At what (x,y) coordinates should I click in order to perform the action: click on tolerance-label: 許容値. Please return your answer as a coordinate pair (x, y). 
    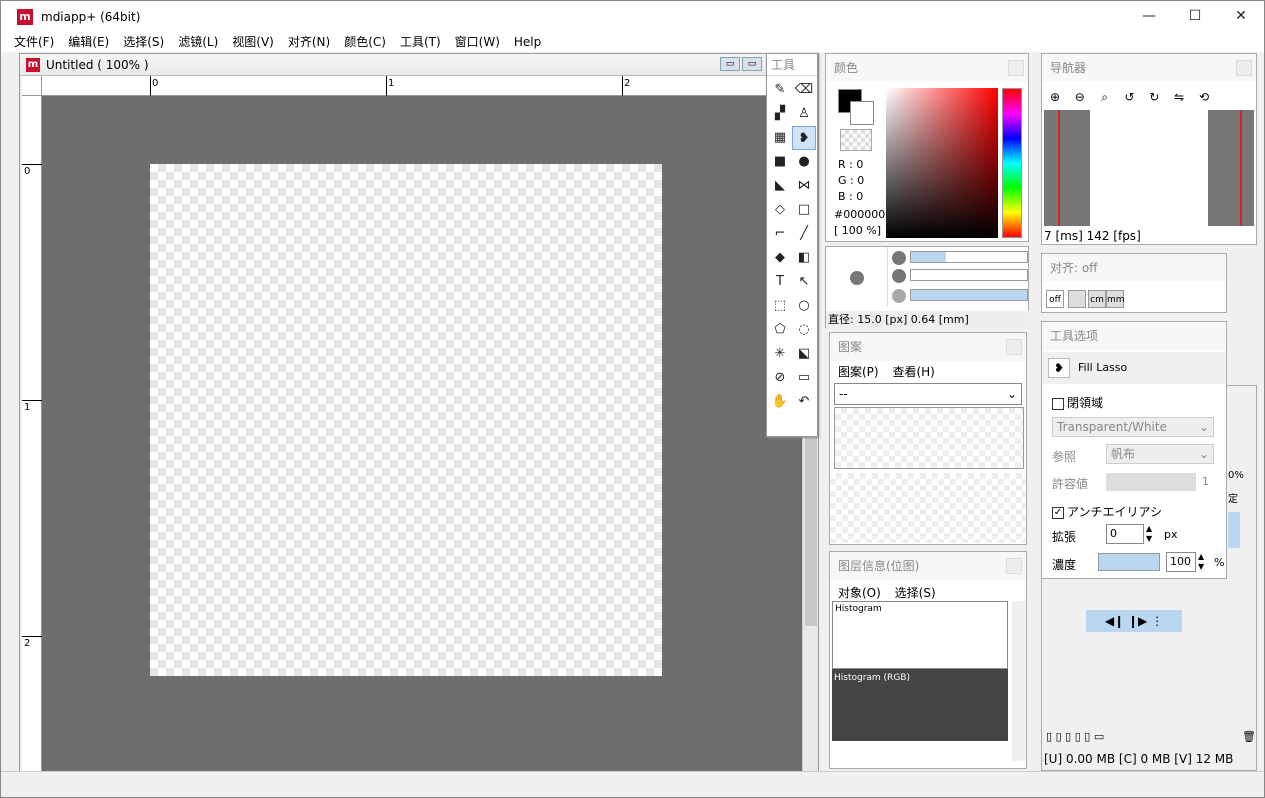
    Looking at the image, I should click on (1070, 484).